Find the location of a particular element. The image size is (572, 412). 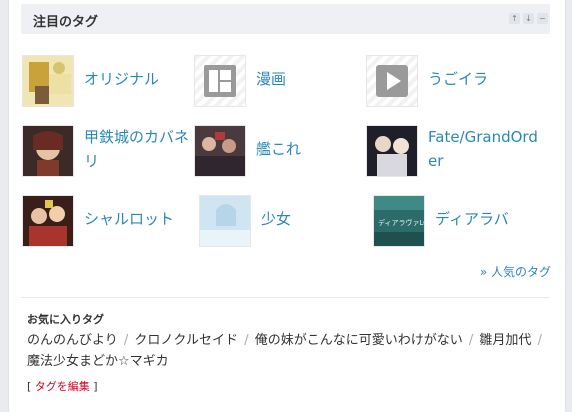

tag-item-charlotte: シャルロット is located at coordinates (112, 221).